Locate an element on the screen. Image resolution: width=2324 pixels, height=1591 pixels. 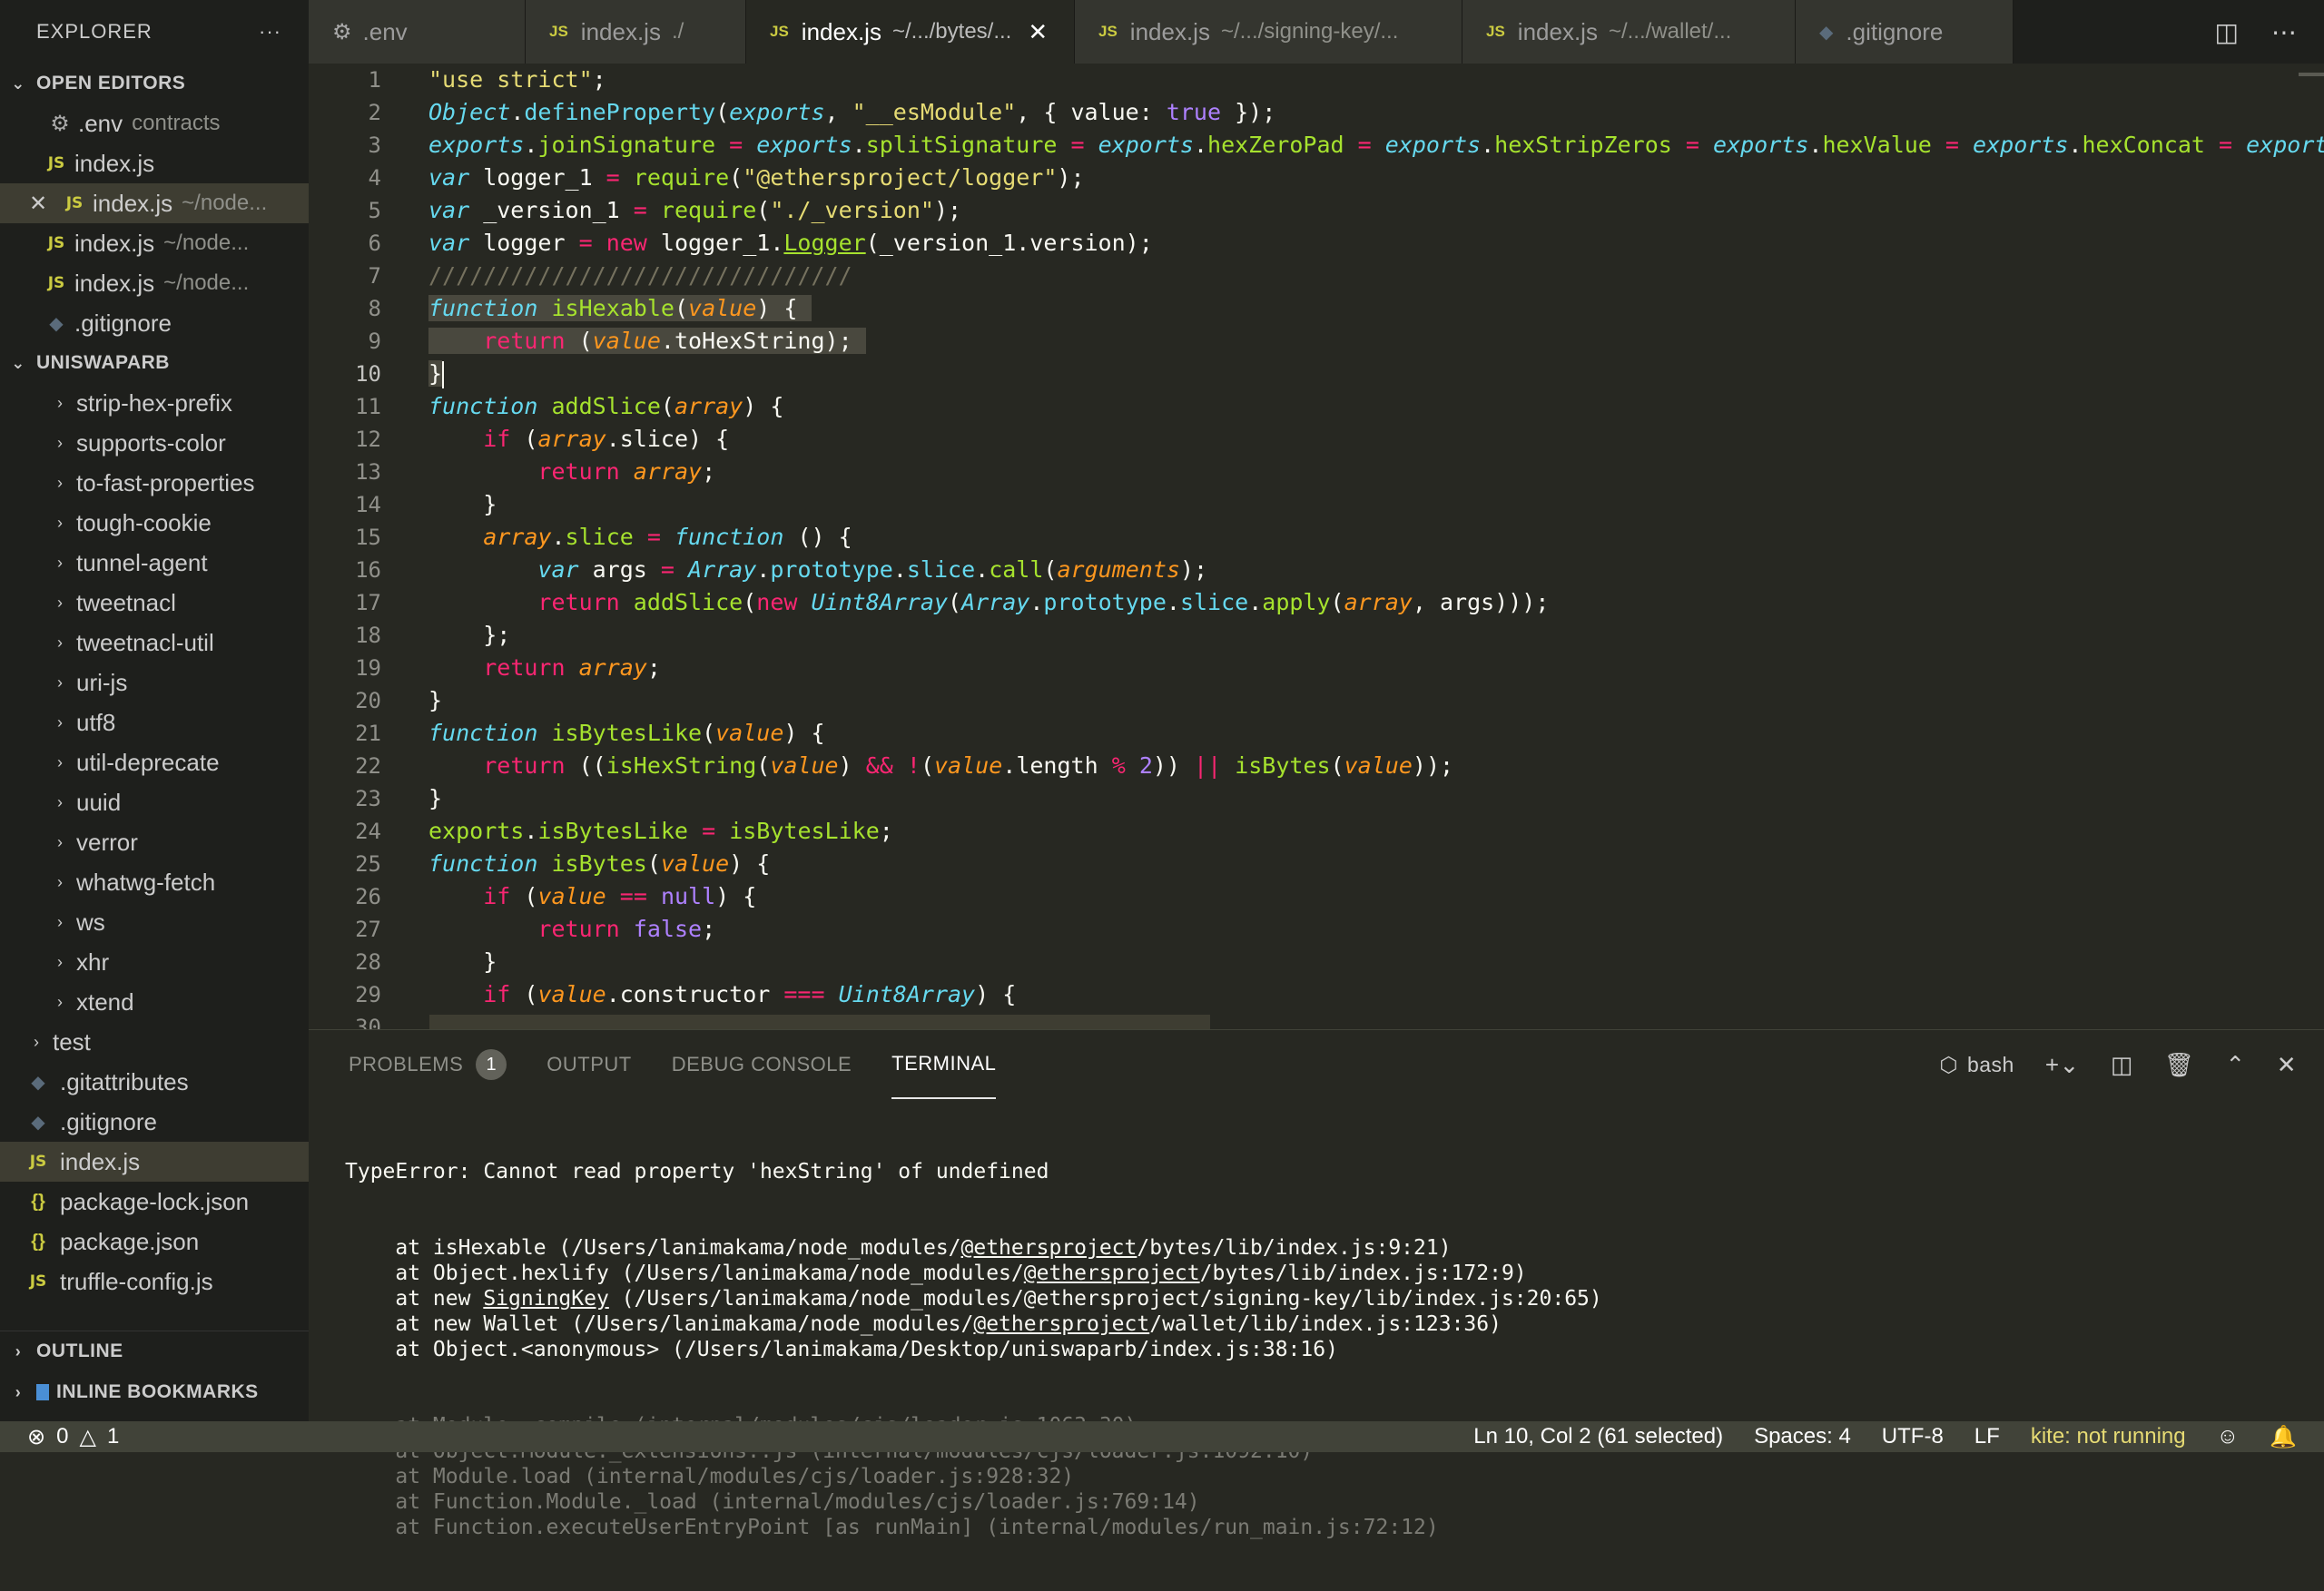
chevron-down-icon: ⌄ is located at coordinates (18, 363).